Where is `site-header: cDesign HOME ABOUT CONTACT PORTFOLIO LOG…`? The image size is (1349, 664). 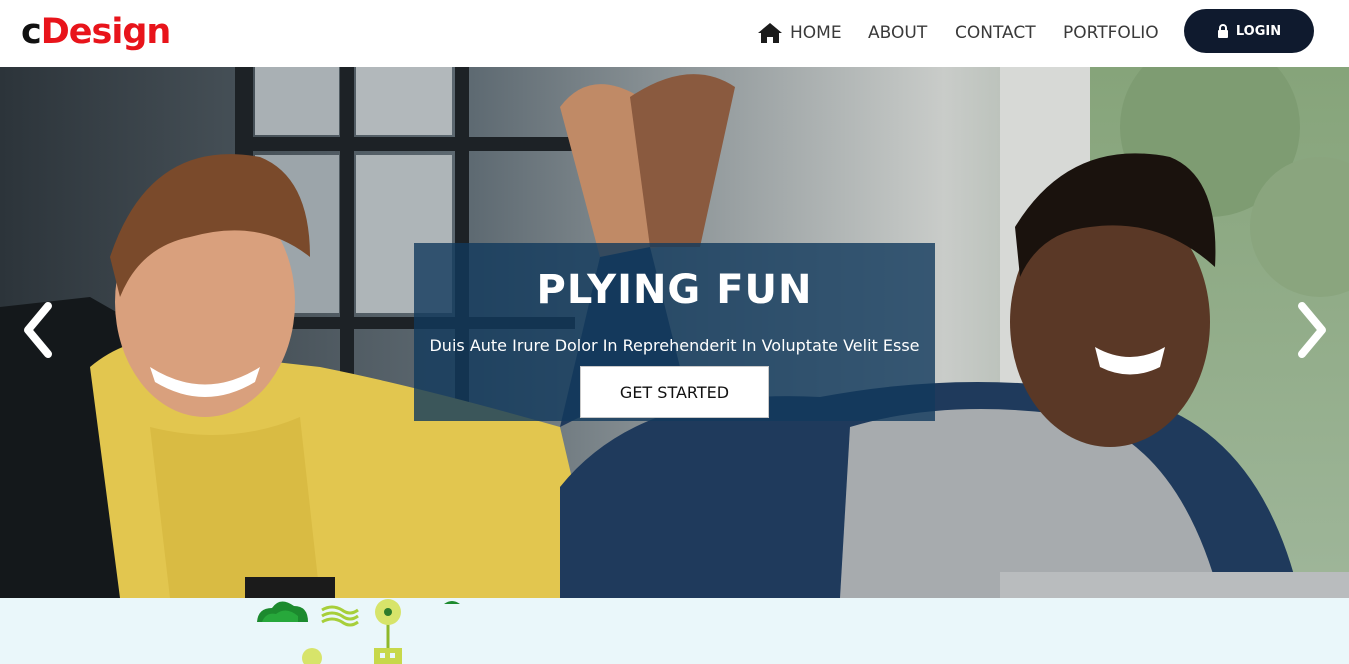
site-header: cDesign HOME ABOUT CONTACT PORTFOLIO LOG… is located at coordinates (674, 33).